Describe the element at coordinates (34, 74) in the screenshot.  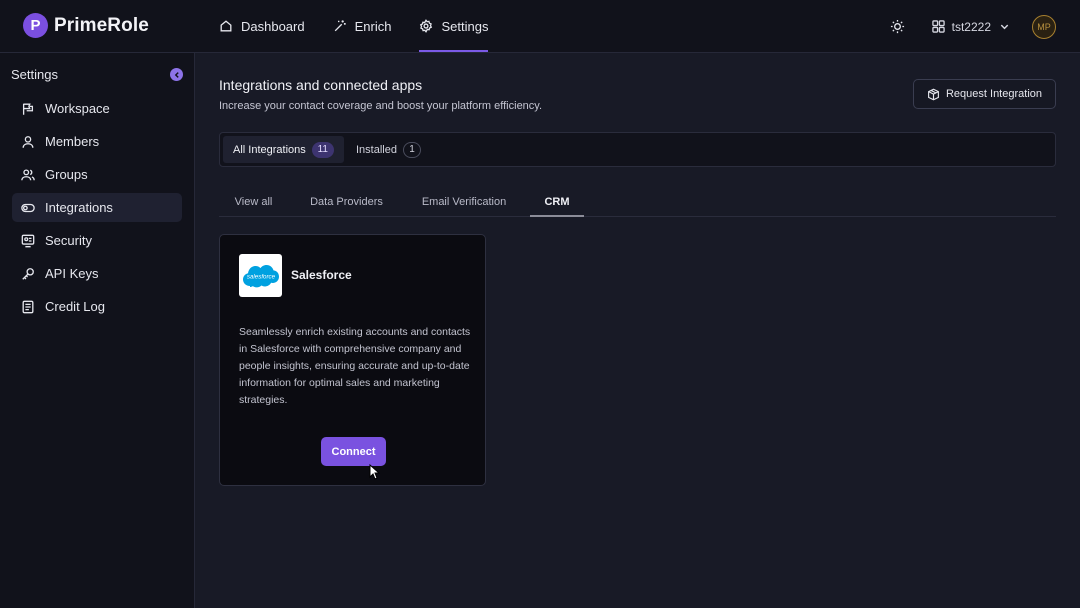
I see `sidebar-title: Settings` at that location.